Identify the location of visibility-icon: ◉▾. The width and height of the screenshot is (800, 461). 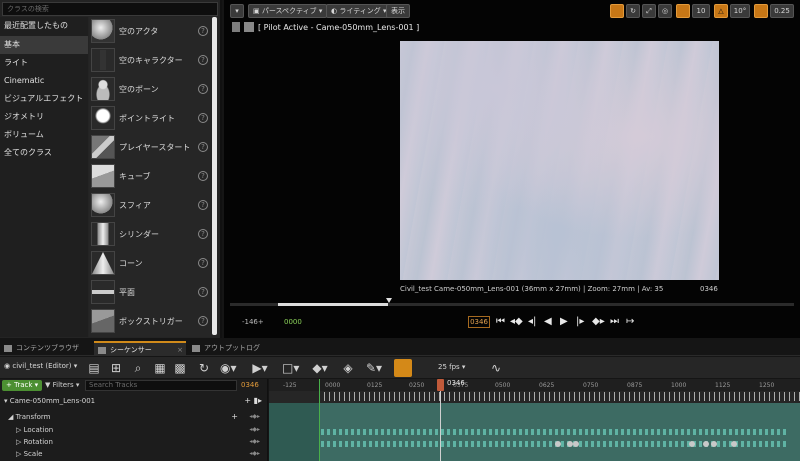
(228, 368).